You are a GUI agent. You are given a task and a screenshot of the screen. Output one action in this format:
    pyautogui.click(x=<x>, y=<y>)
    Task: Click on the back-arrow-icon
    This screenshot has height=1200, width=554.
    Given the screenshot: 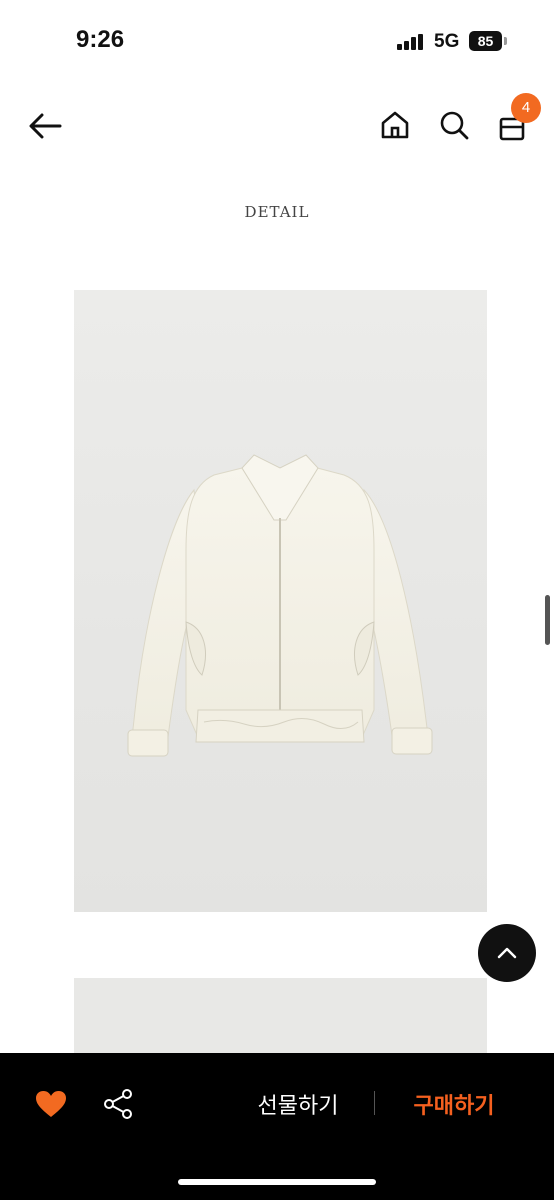 What is the action you would take?
    pyautogui.click(x=45, y=126)
    